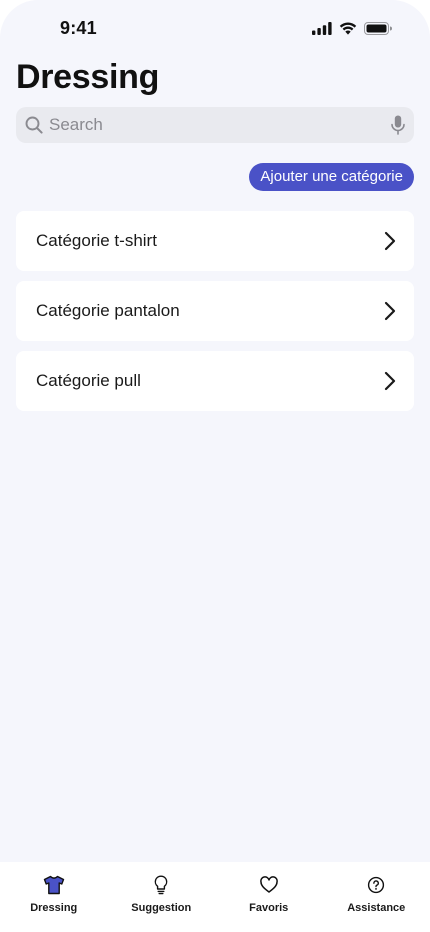 The image size is (430, 932). I want to click on tab-label: Favoris, so click(269, 908).